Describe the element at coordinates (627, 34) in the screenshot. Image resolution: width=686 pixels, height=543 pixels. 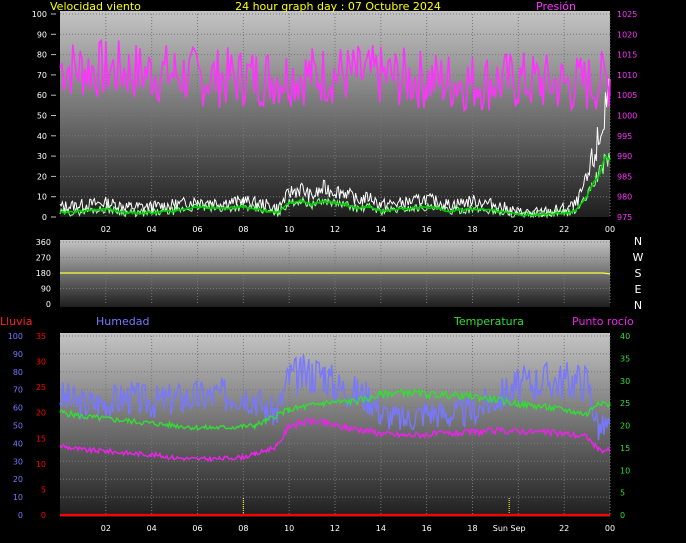
I see `pressure-y-tick: 1020` at that location.